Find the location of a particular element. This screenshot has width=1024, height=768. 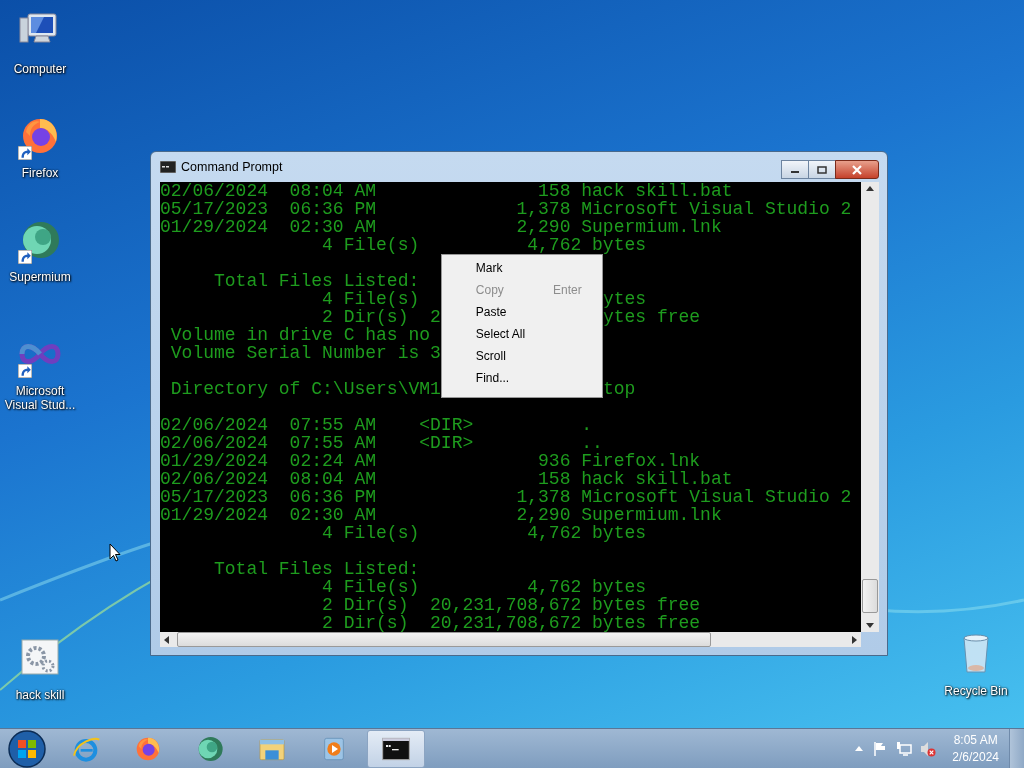

menu-item: Paste is located at coordinates (521, 312).